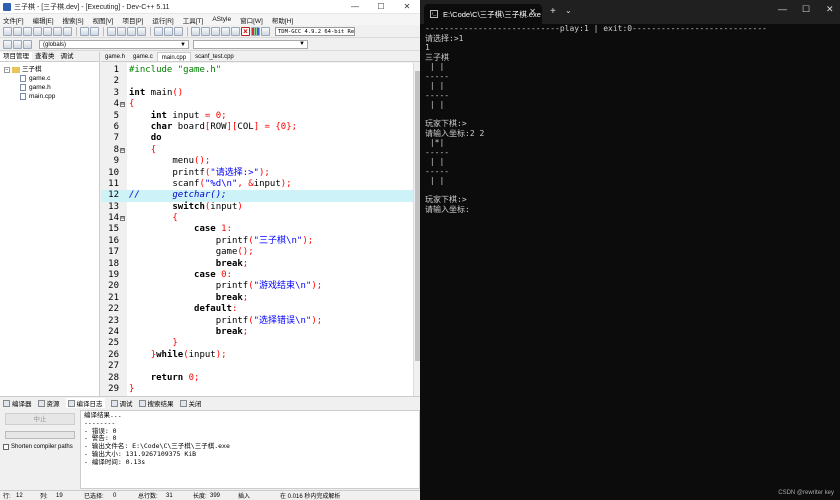 This screenshot has height=500, width=840. Describe the element at coordinates (260, 275) in the screenshot. I see `code-line: 19 case 0:` at that location.